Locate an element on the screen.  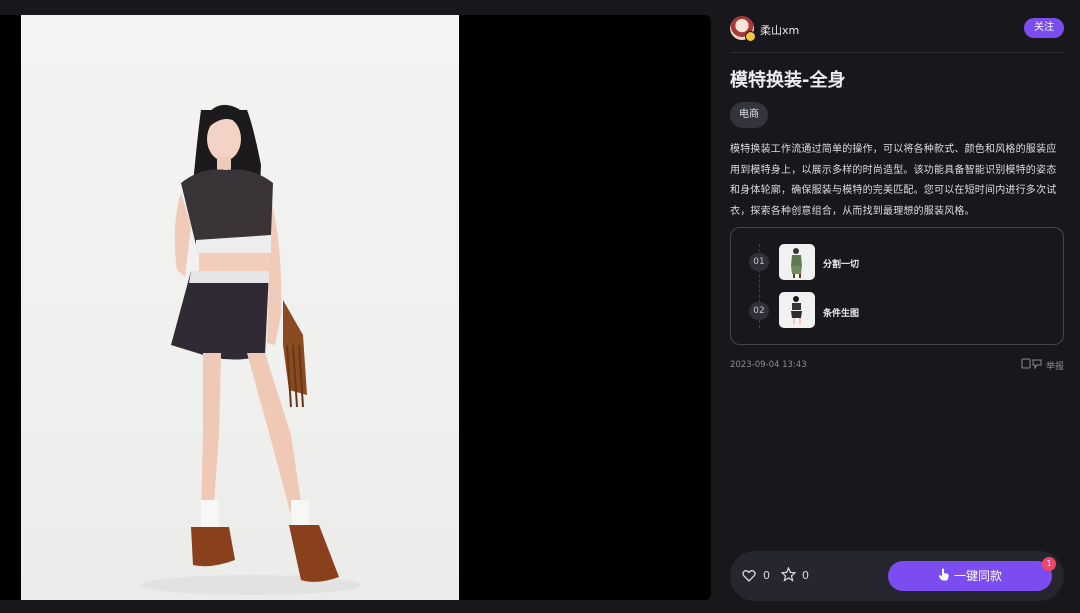
one-click-same-style-button: 一键同款 is located at coordinates (970, 576).